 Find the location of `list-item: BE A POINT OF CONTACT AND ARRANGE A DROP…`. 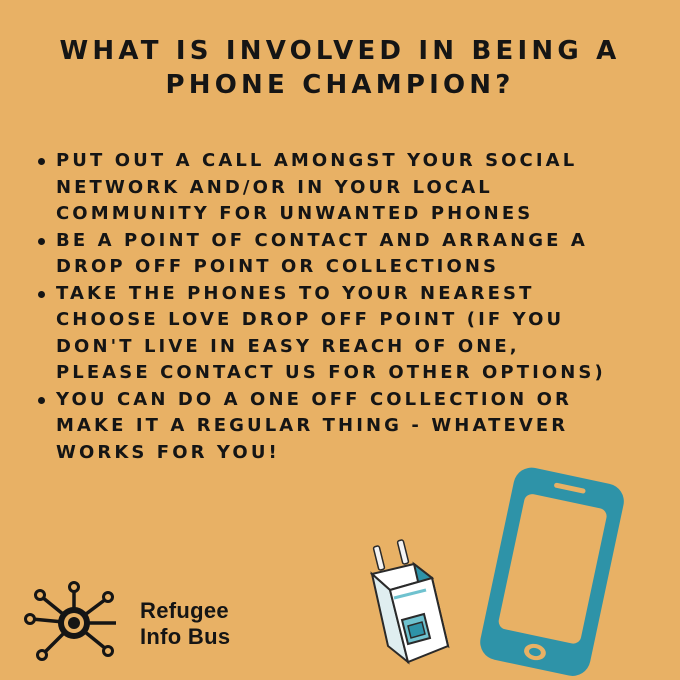

list-item: BE A POINT OF CONTACT AND ARRANGE A DROP… is located at coordinates (354, 254).